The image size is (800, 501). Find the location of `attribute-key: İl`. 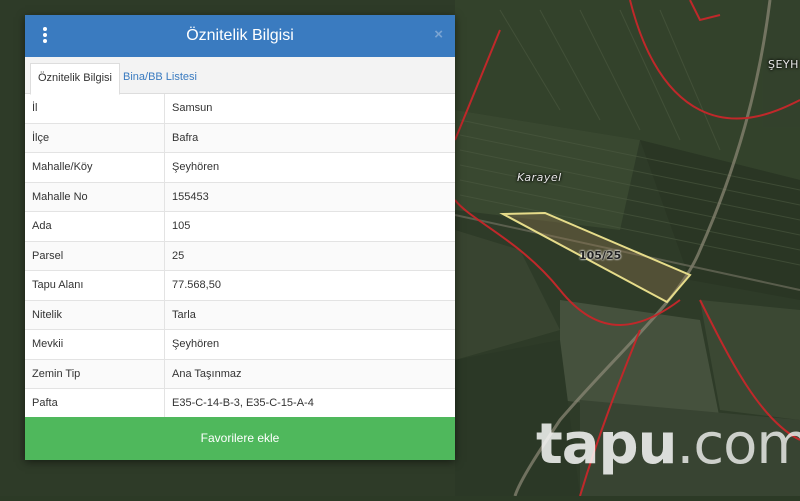

attribute-key: İl is located at coordinates (95, 109).